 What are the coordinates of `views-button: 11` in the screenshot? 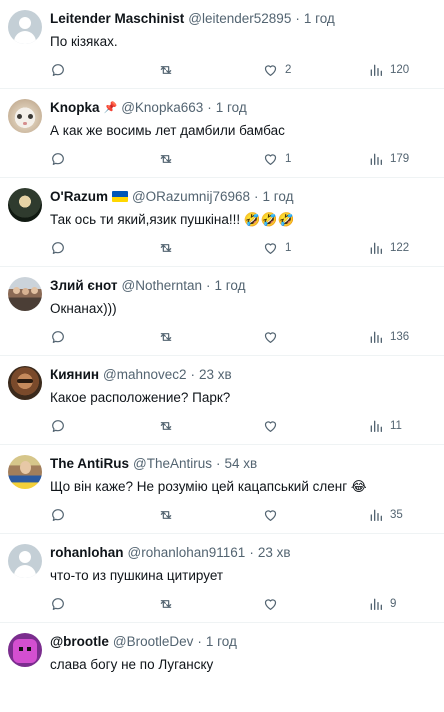 It's located at (385, 426).